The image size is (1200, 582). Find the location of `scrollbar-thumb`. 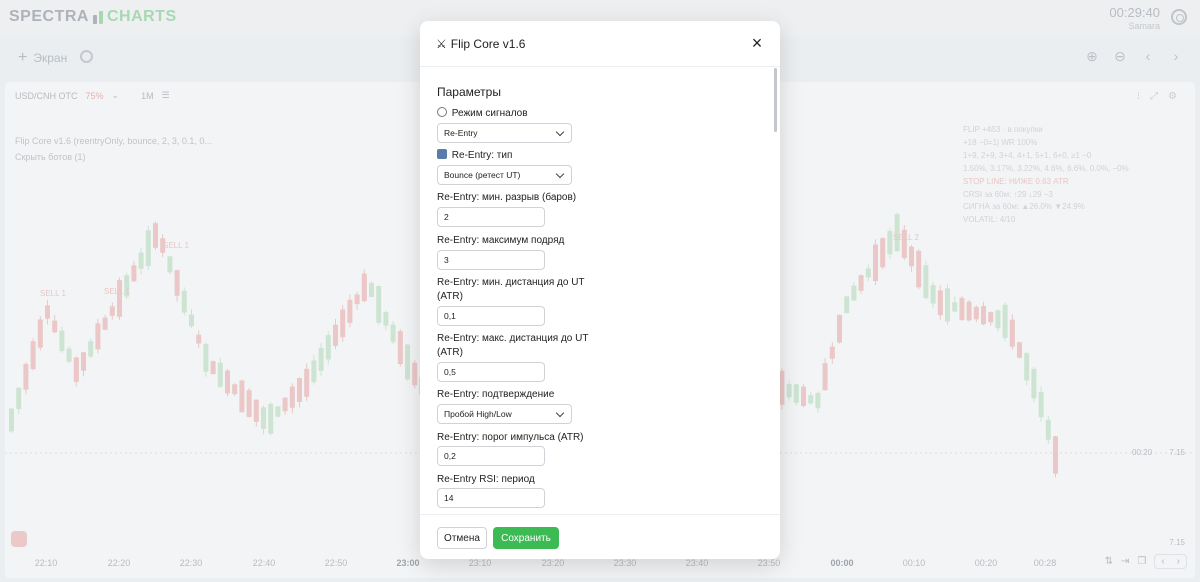

scrollbar-thumb is located at coordinates (775, 100).